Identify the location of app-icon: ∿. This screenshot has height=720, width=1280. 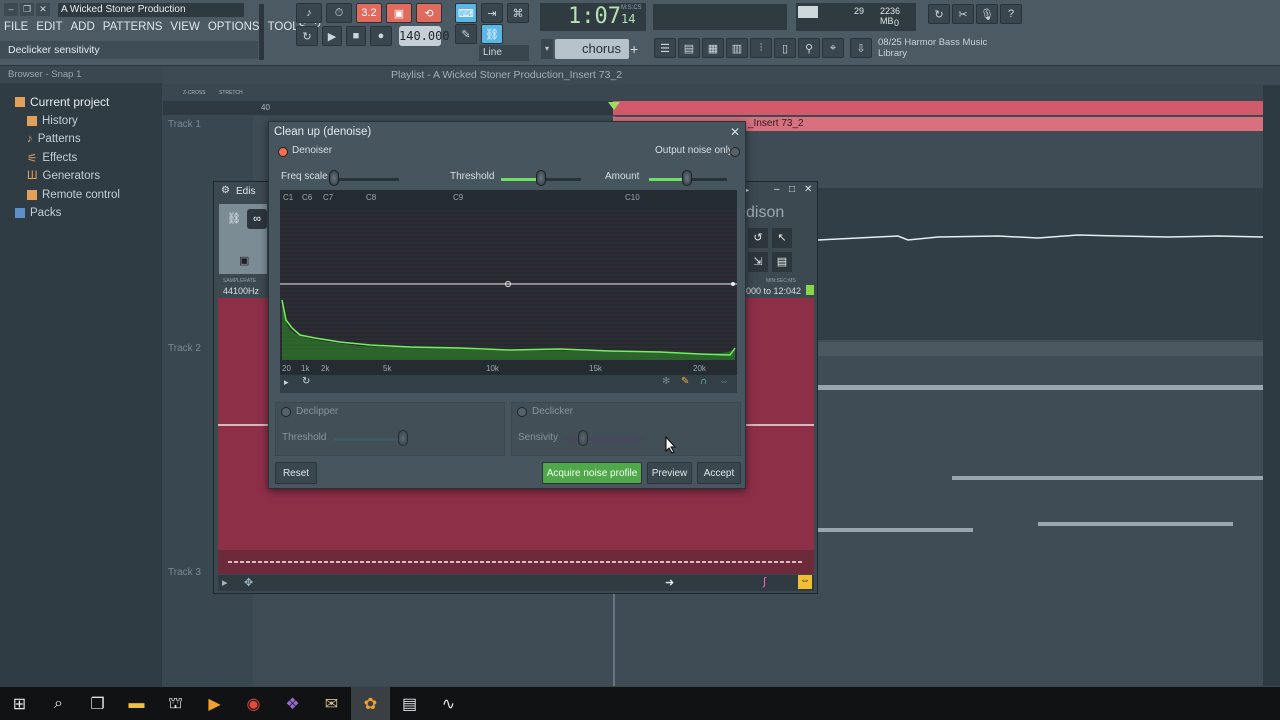
(448, 703).